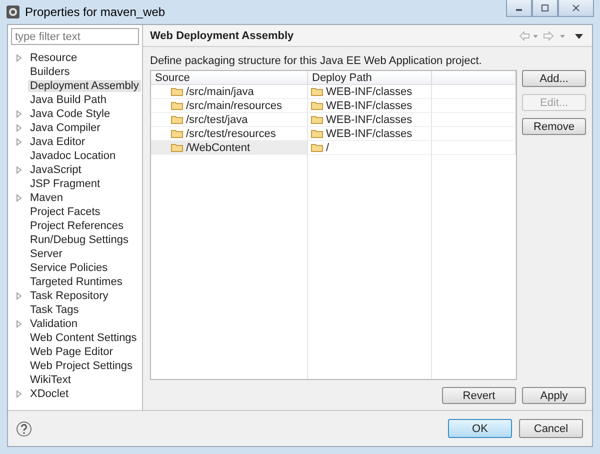  What do you see at coordinates (54, 310) in the screenshot?
I see `nav-item: Task Tags` at bounding box center [54, 310].